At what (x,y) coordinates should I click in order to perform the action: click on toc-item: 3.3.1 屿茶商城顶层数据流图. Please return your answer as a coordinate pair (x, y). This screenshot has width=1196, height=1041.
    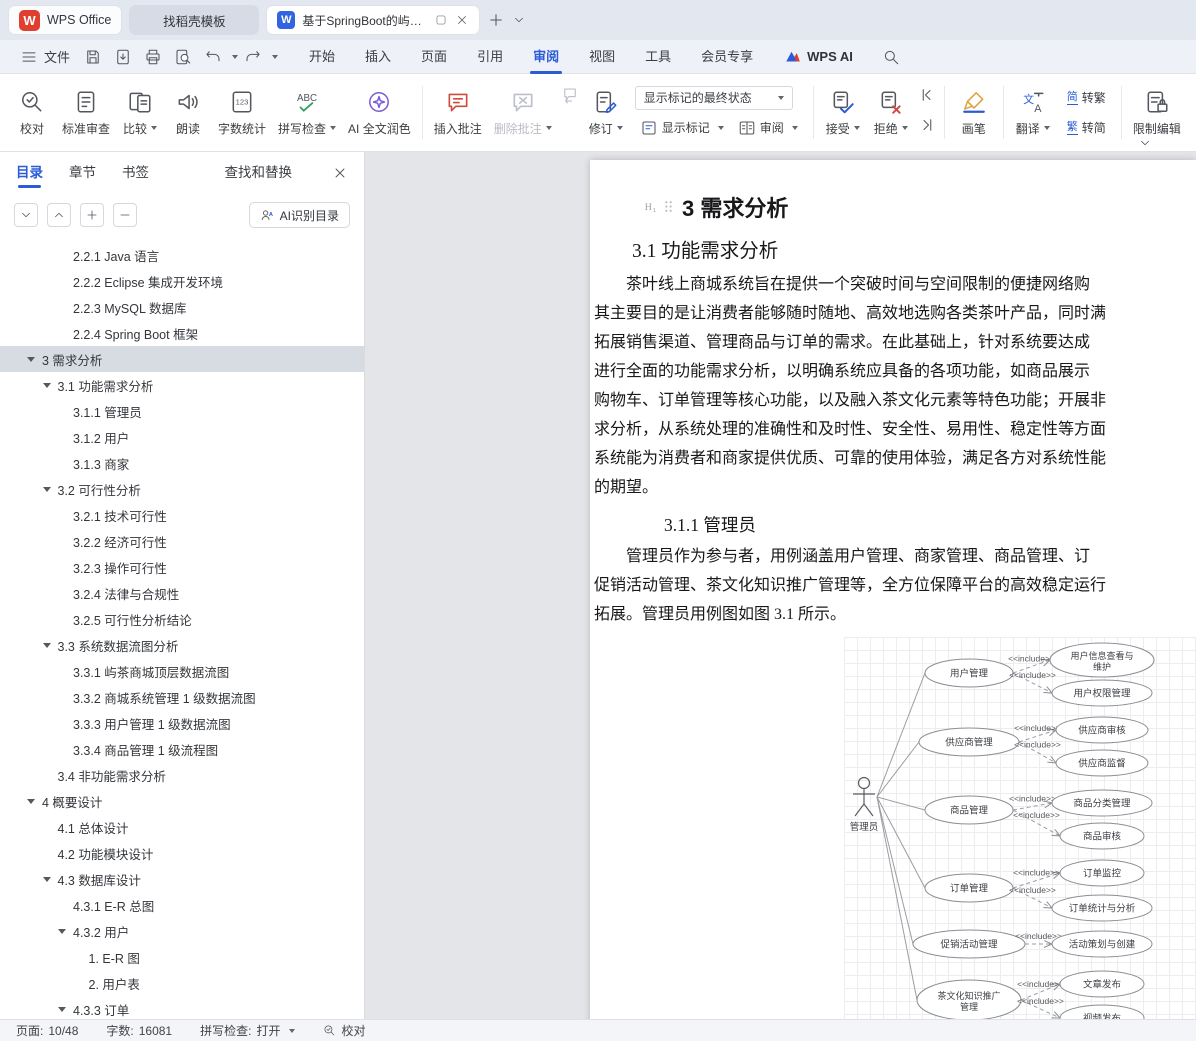
    Looking at the image, I should click on (182, 671).